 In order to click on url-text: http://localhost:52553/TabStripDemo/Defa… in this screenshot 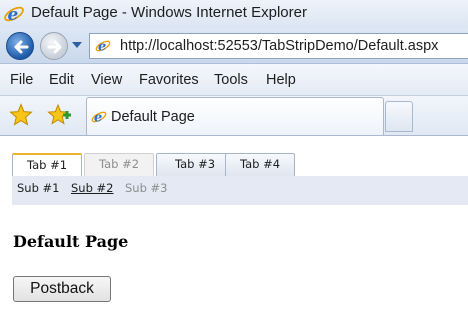, I will do `click(279, 46)`.